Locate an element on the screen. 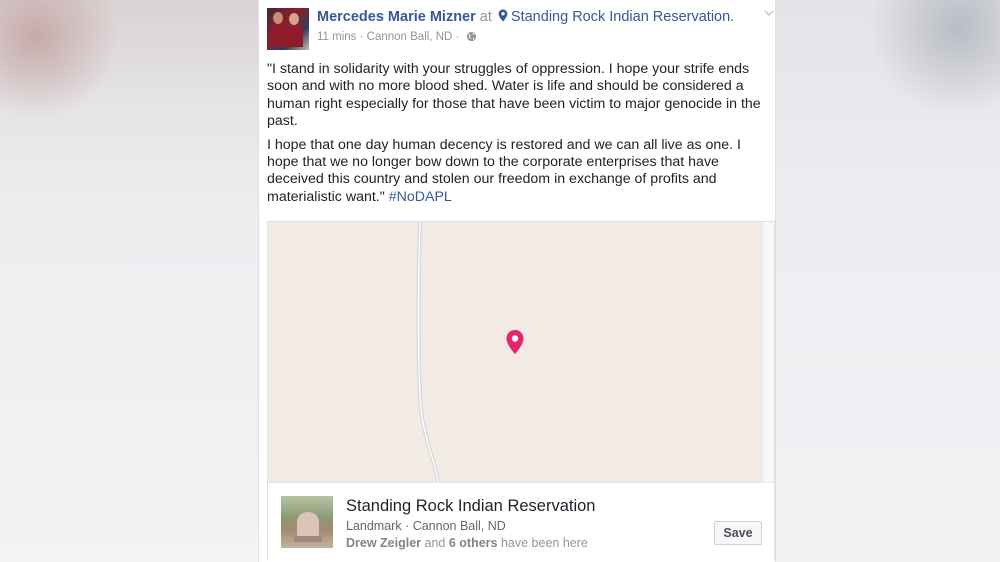 The width and height of the screenshot is (1000, 562). place-subtitle: Landmark · Cannon Ball, ND is located at coordinates (426, 526).